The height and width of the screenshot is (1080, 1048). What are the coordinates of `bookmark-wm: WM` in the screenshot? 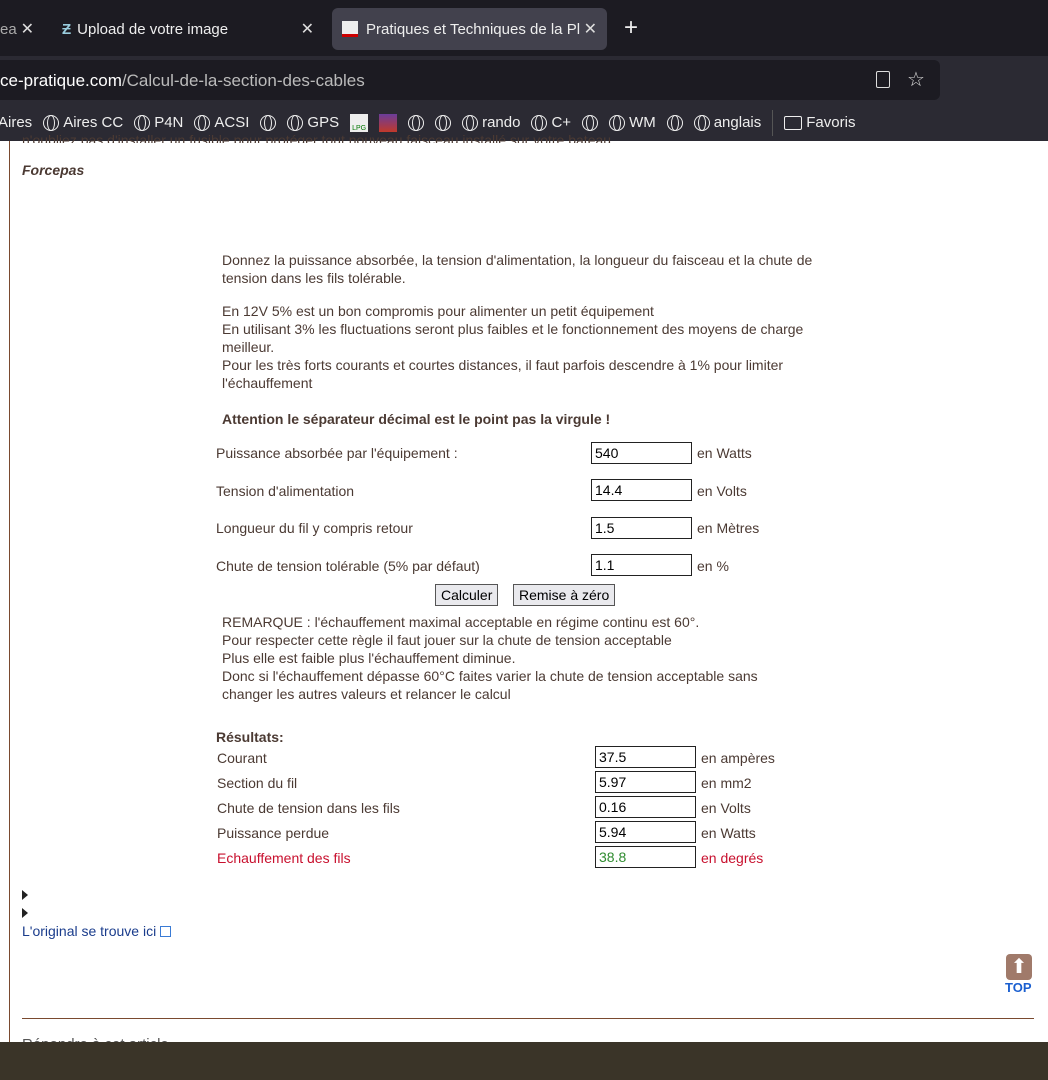 It's located at (632, 122).